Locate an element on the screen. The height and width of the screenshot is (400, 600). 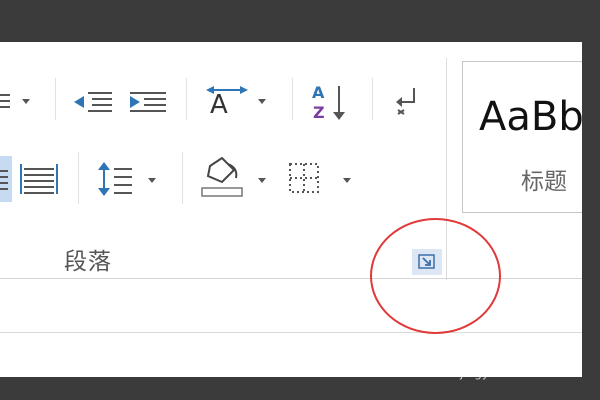
decrease-indent-icon is located at coordinates (93, 102).